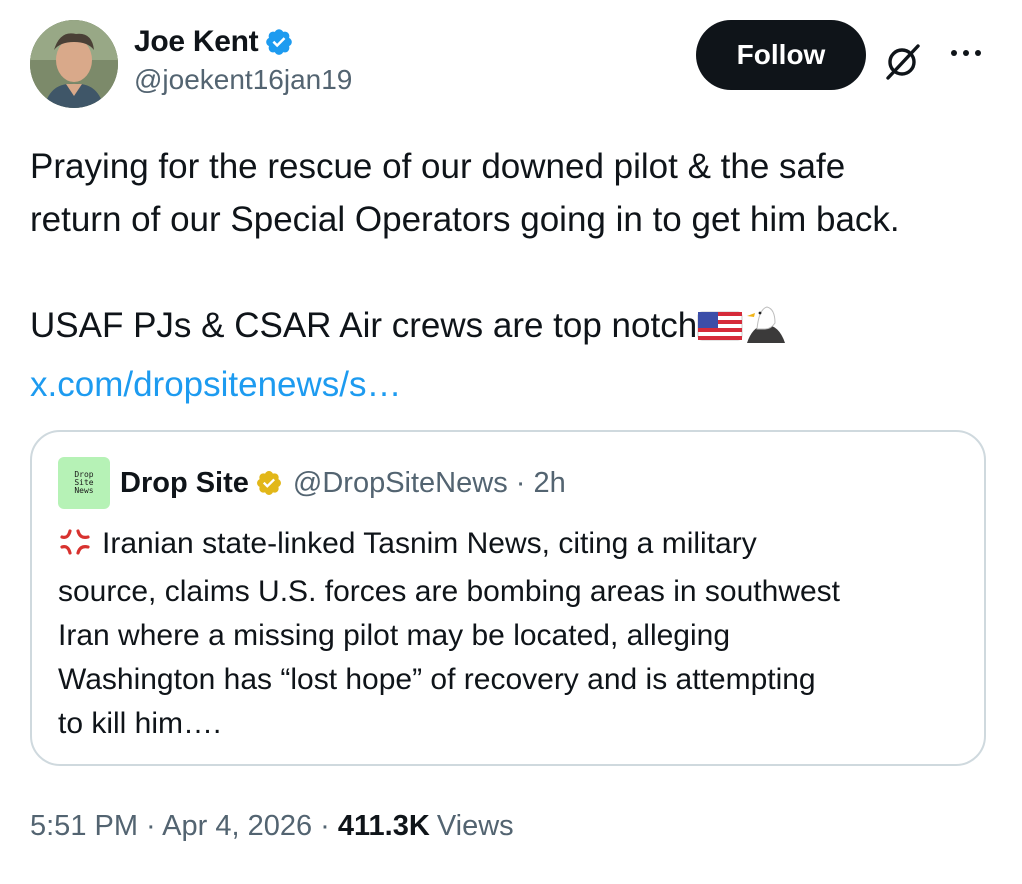  I want to click on tweet-line: USAF PJs & CSAR Air crews are top notch, so click(513, 328).